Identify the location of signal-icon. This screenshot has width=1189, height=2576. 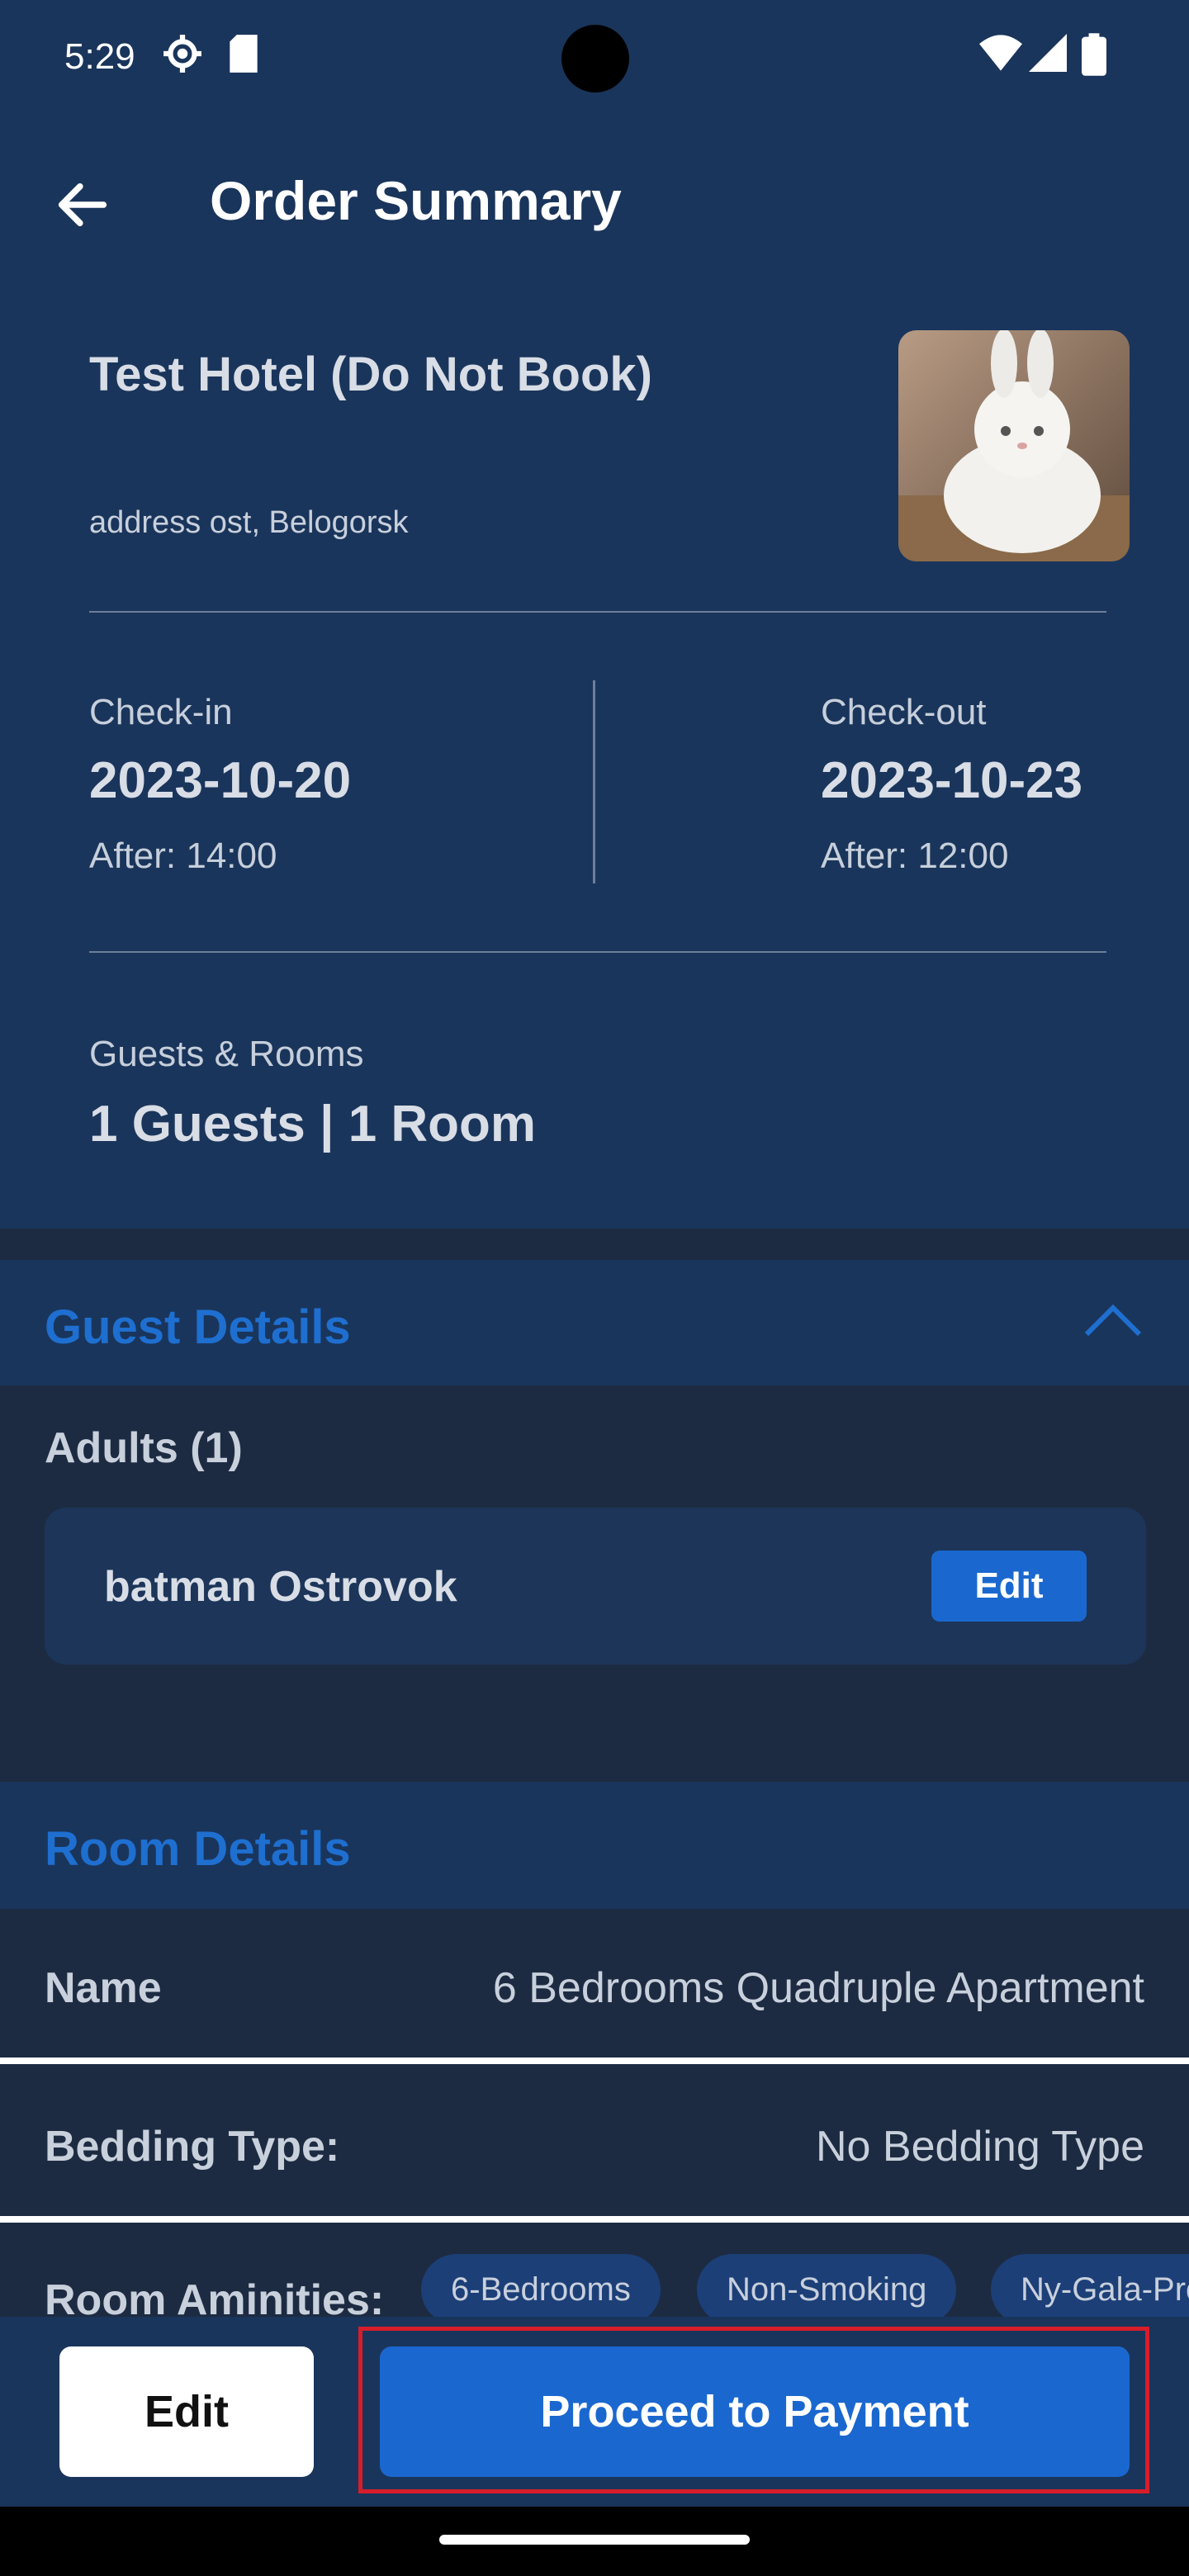
(1048, 53).